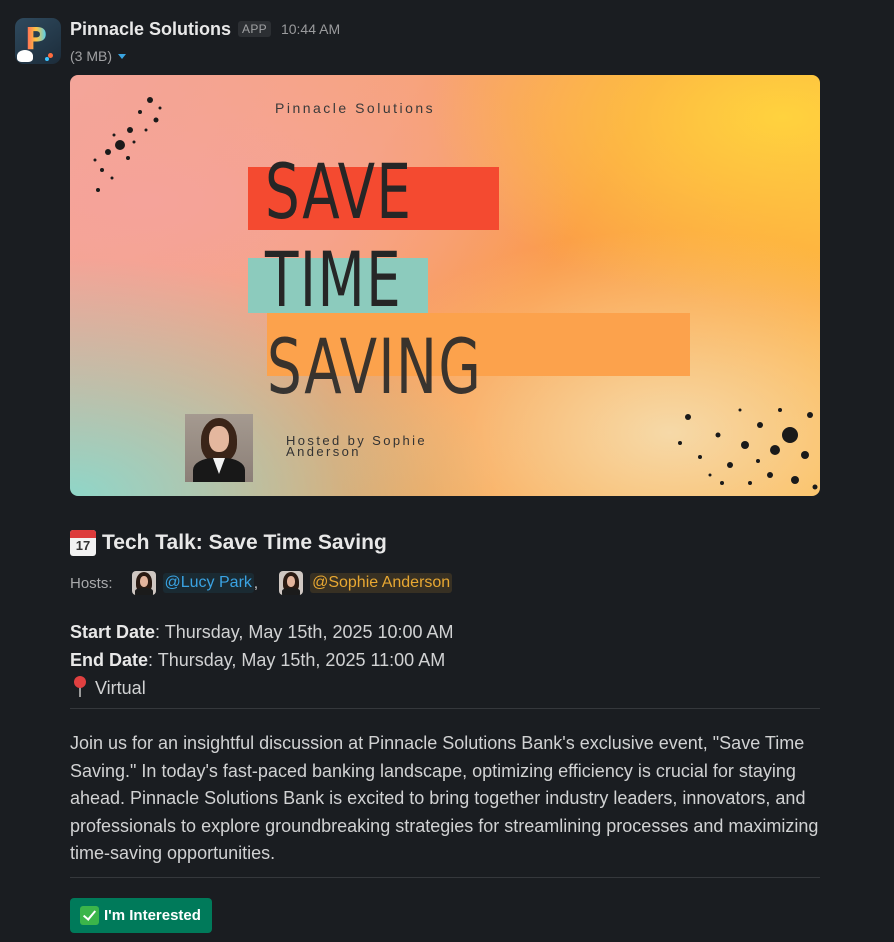 This screenshot has width=894, height=942. What do you see at coordinates (375, 366) in the screenshot?
I see `banner-word-saving: SAVING` at bounding box center [375, 366].